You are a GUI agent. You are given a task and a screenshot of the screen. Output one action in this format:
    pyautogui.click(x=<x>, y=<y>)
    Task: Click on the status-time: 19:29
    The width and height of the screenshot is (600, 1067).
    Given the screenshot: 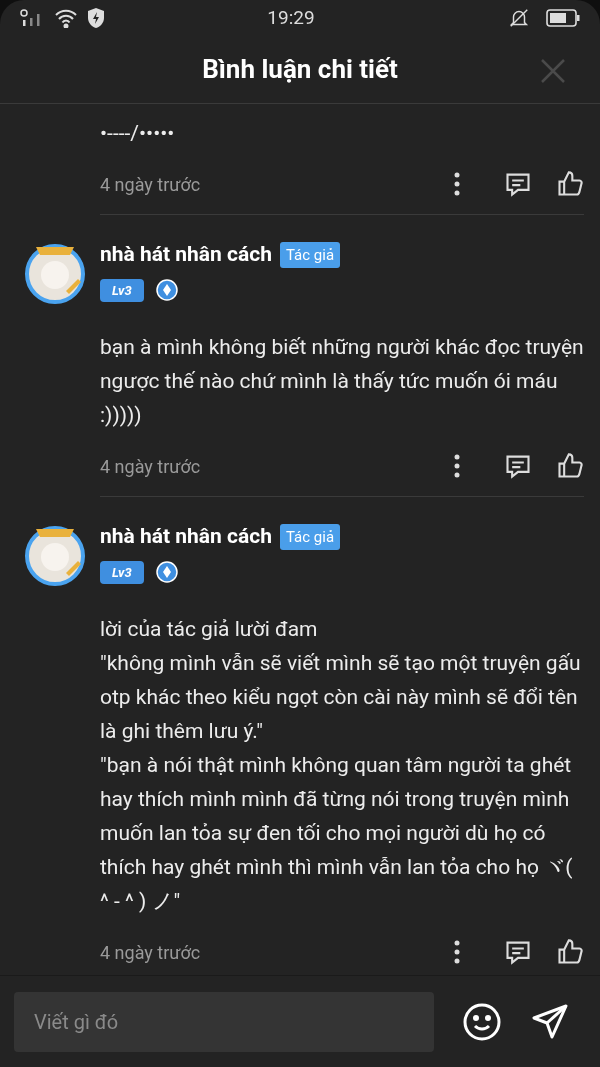 What is the action you would take?
    pyautogui.click(x=291, y=17)
    